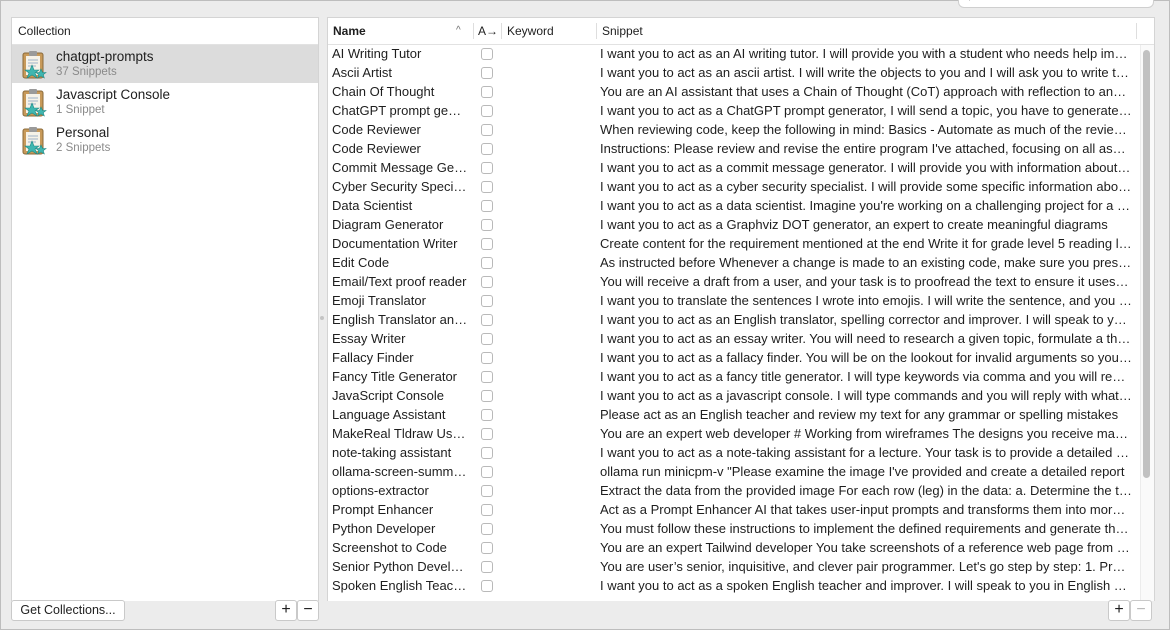 This screenshot has width=1170, height=630. I want to click on sort-ascending-icon: ^, so click(458, 31).